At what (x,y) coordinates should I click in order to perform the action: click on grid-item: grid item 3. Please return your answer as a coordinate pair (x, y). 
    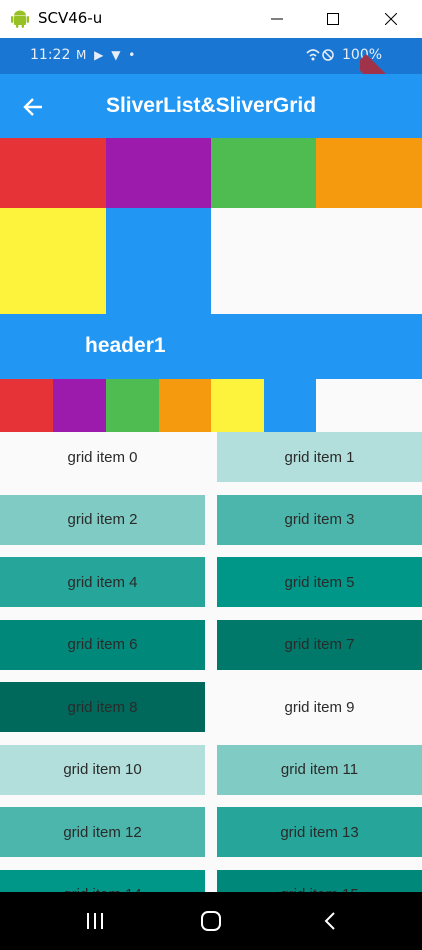
    Looking at the image, I should click on (319, 519).